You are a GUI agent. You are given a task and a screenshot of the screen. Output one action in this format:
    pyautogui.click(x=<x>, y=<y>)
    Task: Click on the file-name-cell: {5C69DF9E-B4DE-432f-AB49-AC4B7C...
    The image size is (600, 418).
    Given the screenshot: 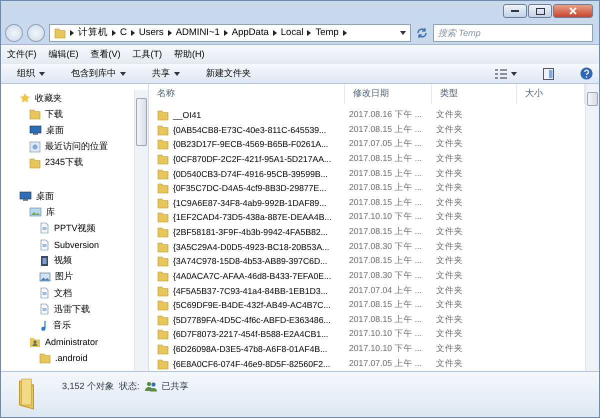 What is the action you would take?
    pyautogui.click(x=247, y=305)
    